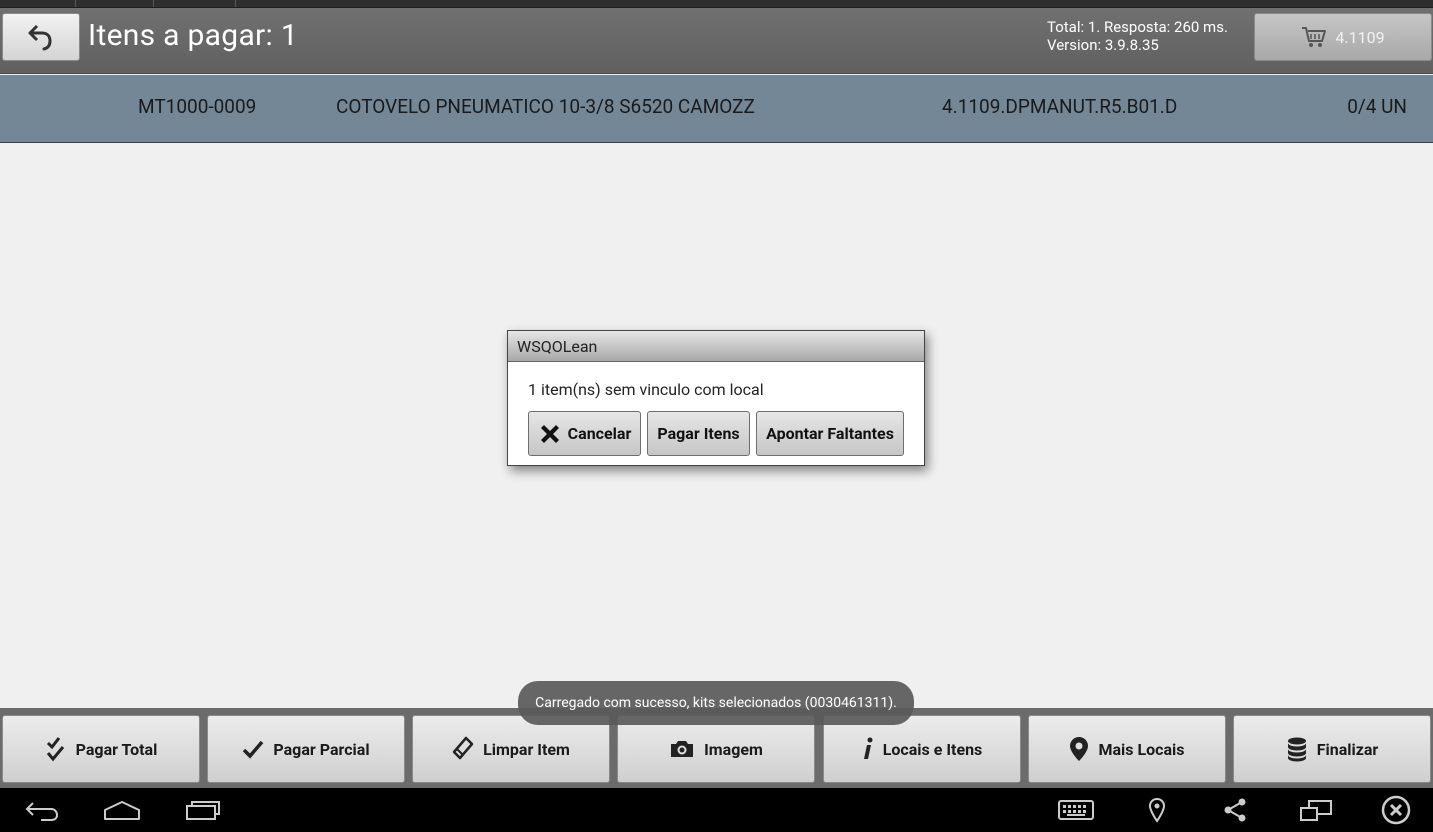 The image size is (1433, 832). Describe the element at coordinates (1296, 749) in the screenshot. I see `database-icon` at that location.